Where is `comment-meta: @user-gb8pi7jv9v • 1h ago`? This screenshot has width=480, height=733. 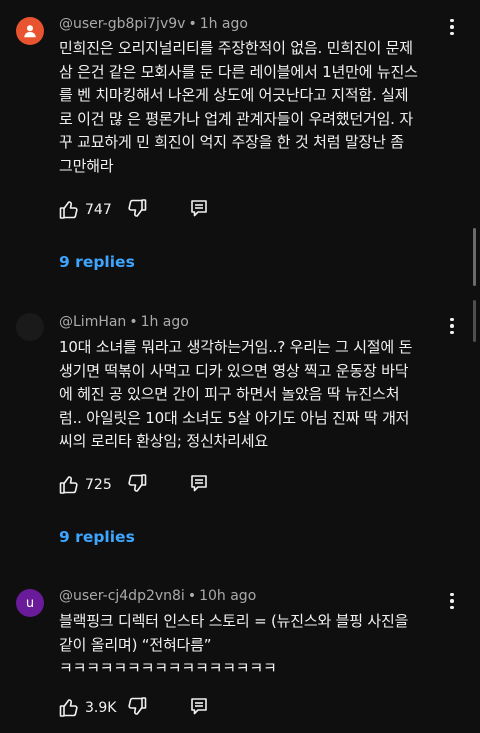 comment-meta: @user-gb8pi7jv9v • 1h ago is located at coordinates (153, 24).